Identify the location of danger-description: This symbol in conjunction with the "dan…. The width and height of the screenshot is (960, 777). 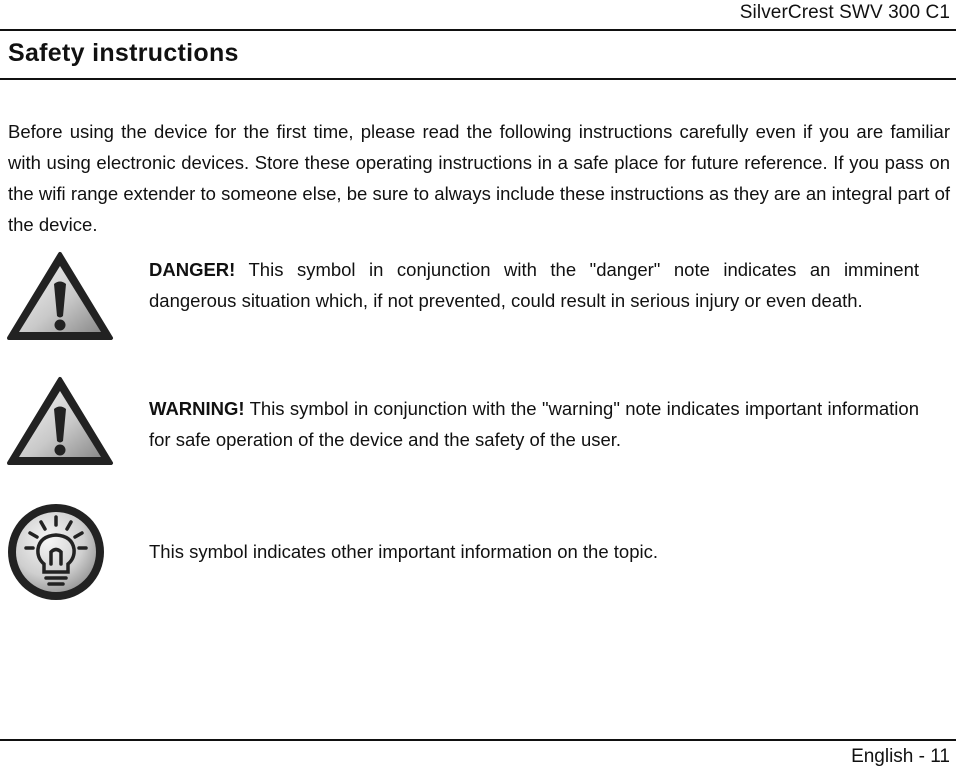
(534, 285).